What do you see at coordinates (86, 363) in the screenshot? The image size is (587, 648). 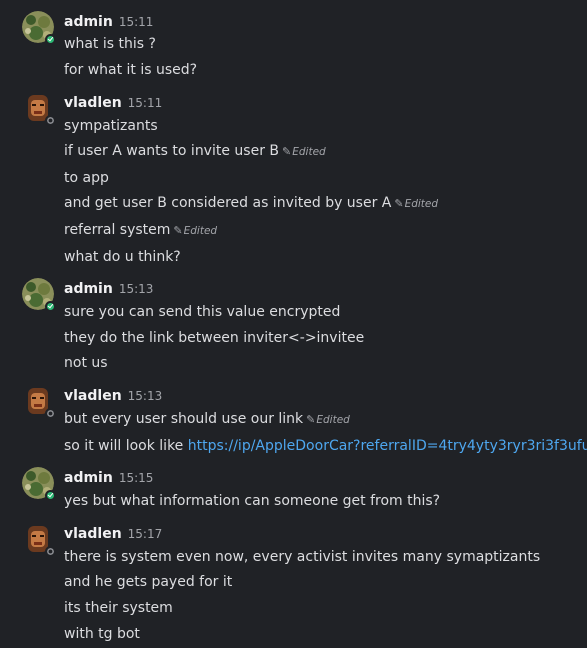 I see `message-text: not us` at bounding box center [86, 363].